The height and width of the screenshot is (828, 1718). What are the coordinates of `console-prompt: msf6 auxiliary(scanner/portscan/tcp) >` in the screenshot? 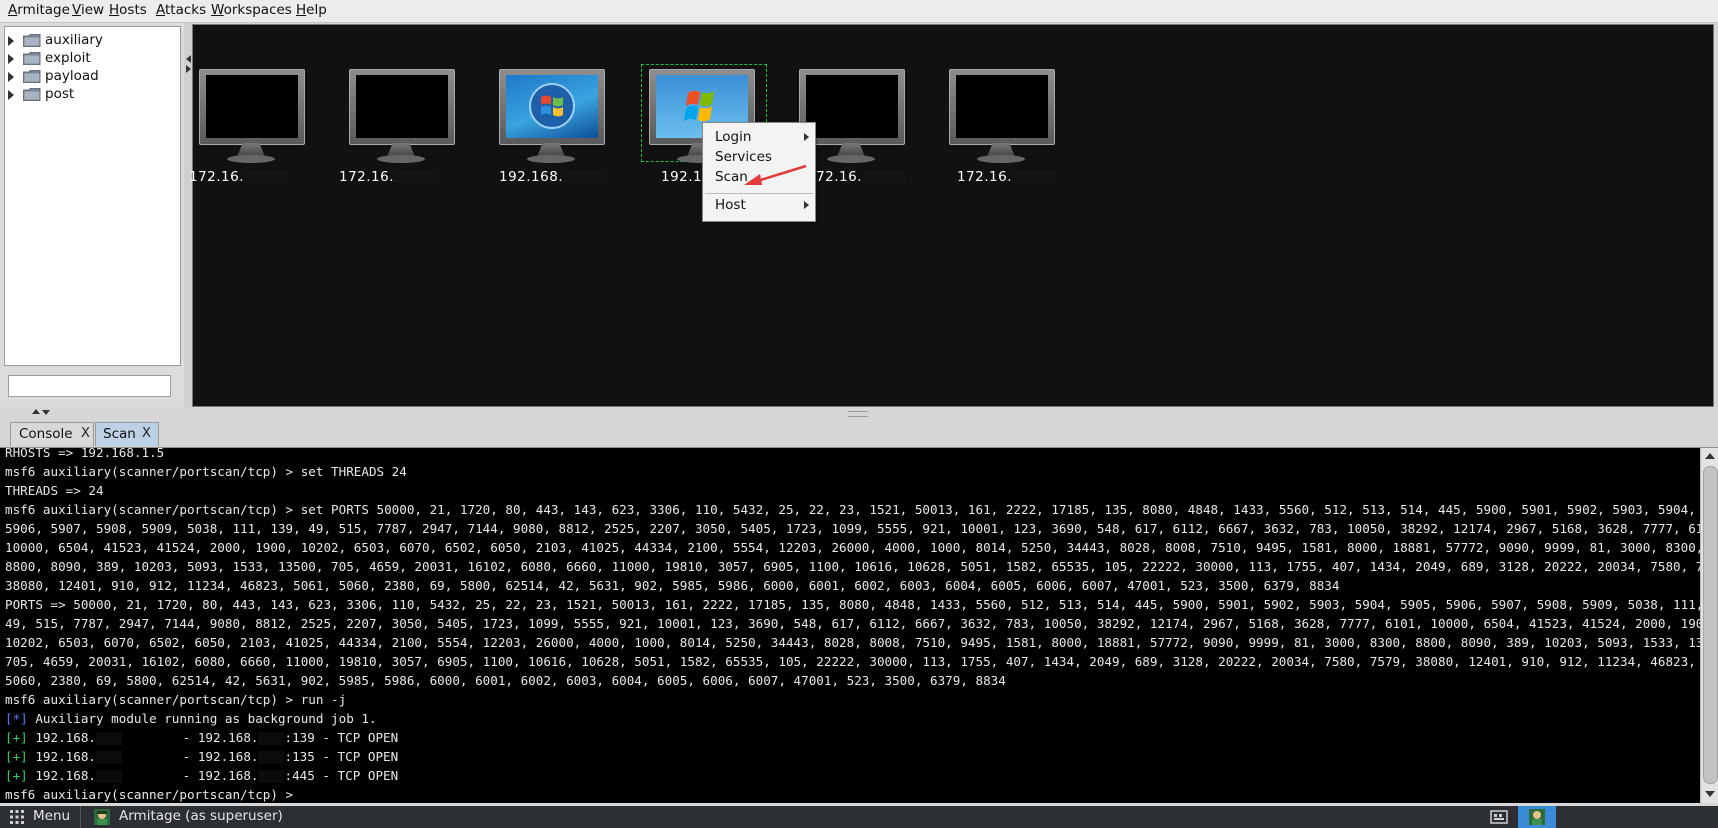 It's located at (149, 794).